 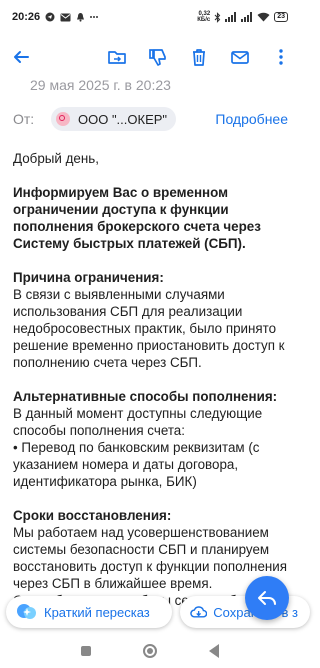 I want to click on more-vertical-icon, so click(x=281, y=57).